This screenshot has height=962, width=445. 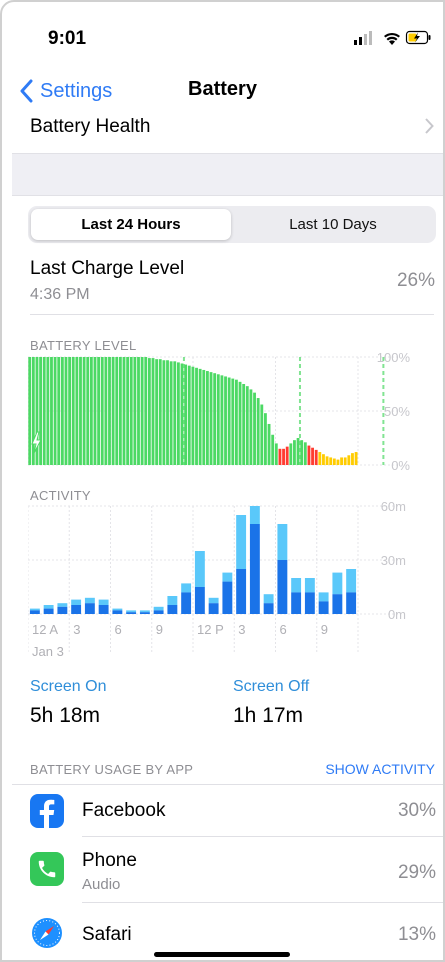 I want to click on battery-health-label: Battery Health, so click(x=90, y=126).